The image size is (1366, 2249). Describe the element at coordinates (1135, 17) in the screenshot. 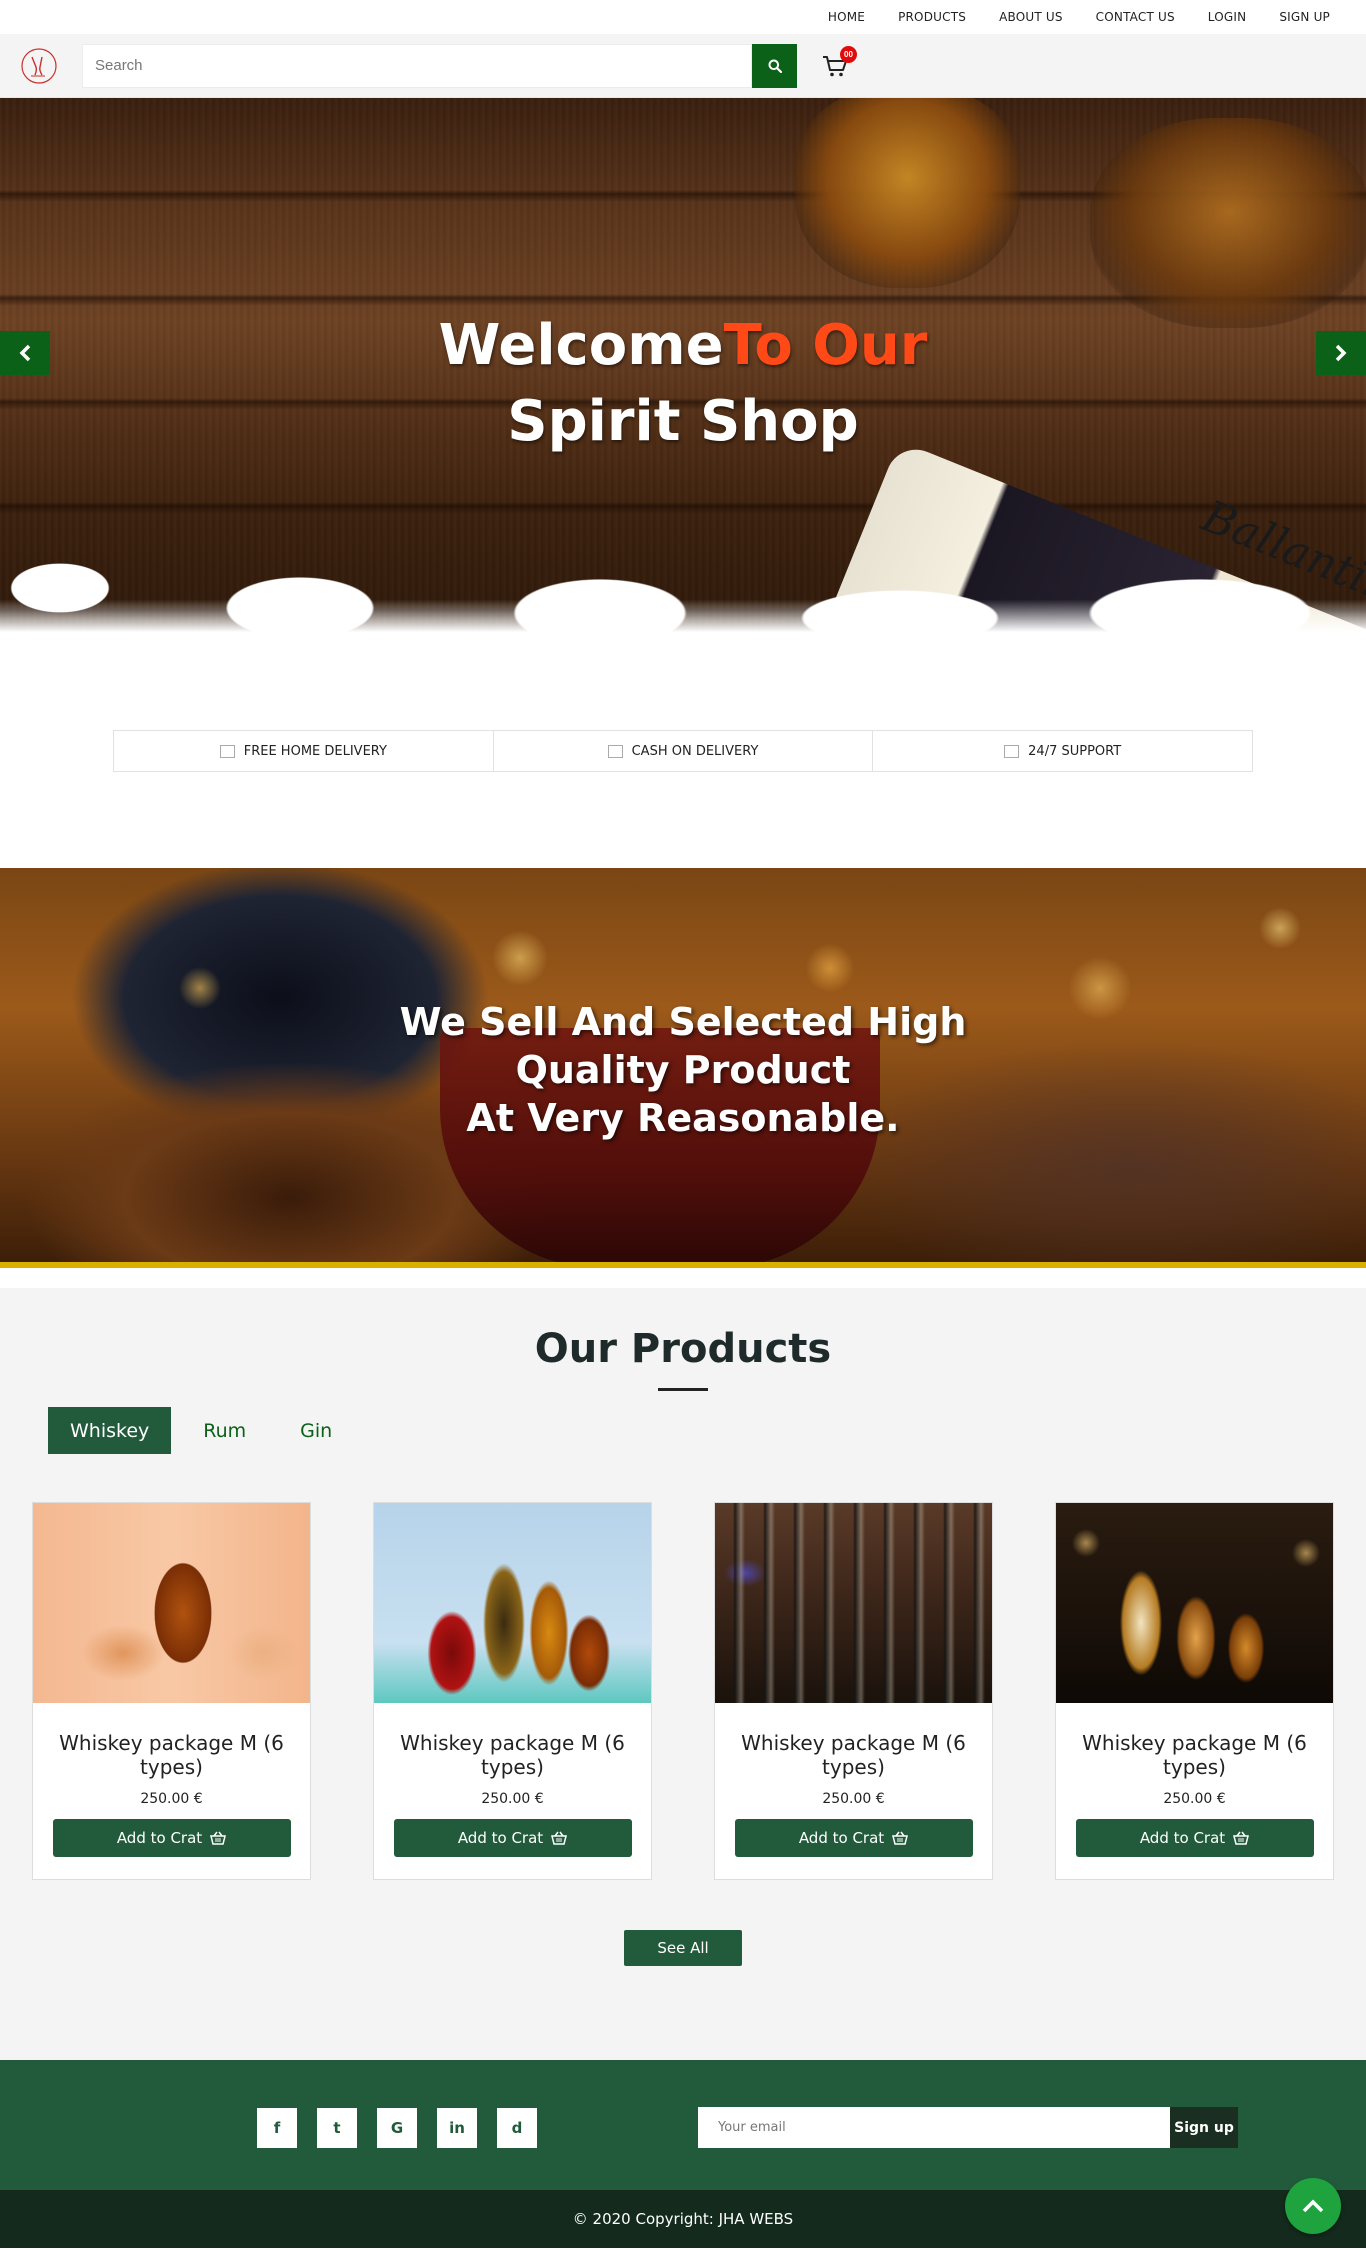

I see `nav-contact-us: CONTACT US` at that location.